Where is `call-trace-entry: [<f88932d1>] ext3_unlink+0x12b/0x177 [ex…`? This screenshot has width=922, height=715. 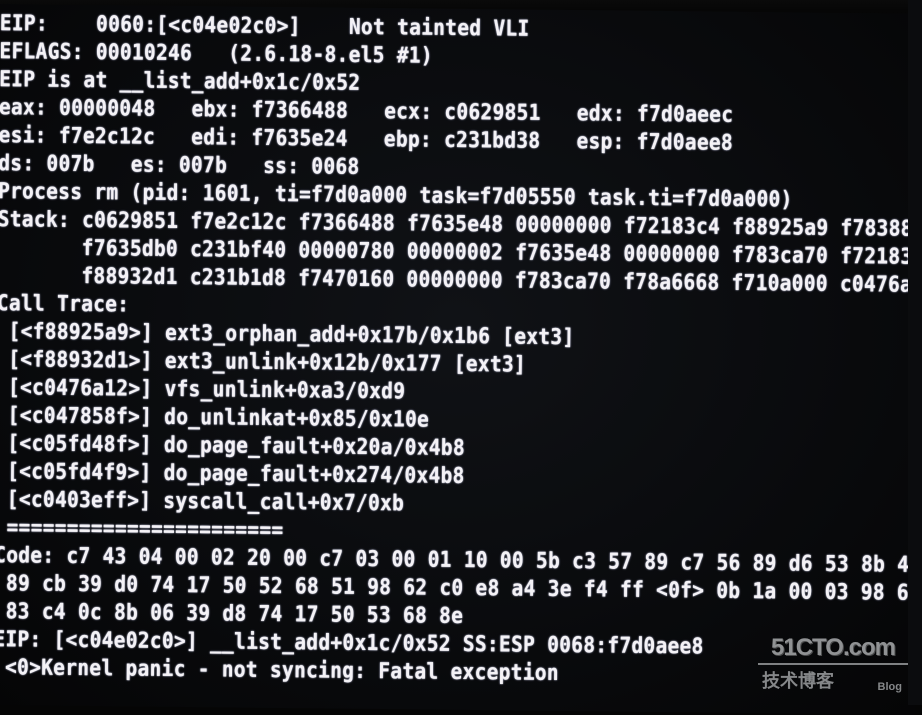 call-trace-entry: [<f88932d1>] ext3_unlink+0x12b/0x177 [ex… is located at coordinates (263, 361).